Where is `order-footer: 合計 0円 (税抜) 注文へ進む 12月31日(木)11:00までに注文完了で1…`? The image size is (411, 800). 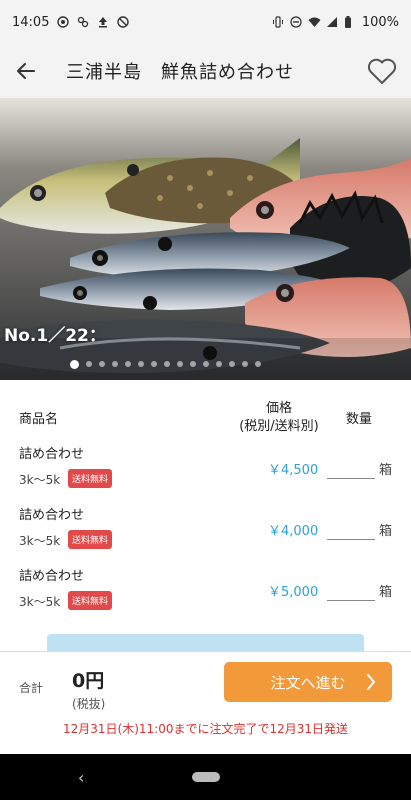 order-footer: 合計 0円 (税抜) 注文へ進む 12月31日(木)11:00までに注文完了で1… is located at coordinates (205, 702).